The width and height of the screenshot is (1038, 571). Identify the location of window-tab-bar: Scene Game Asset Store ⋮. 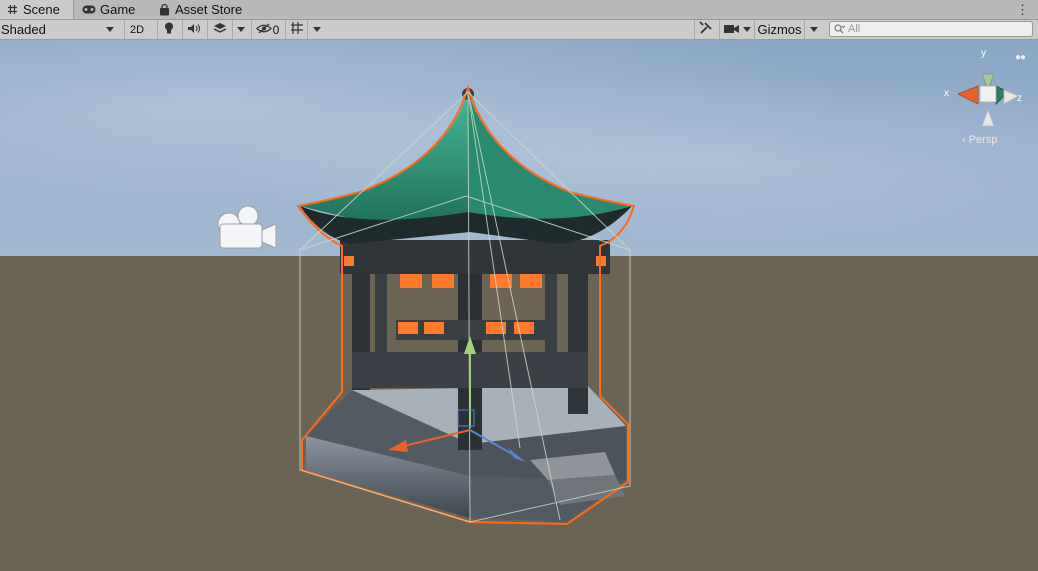
(519, 10).